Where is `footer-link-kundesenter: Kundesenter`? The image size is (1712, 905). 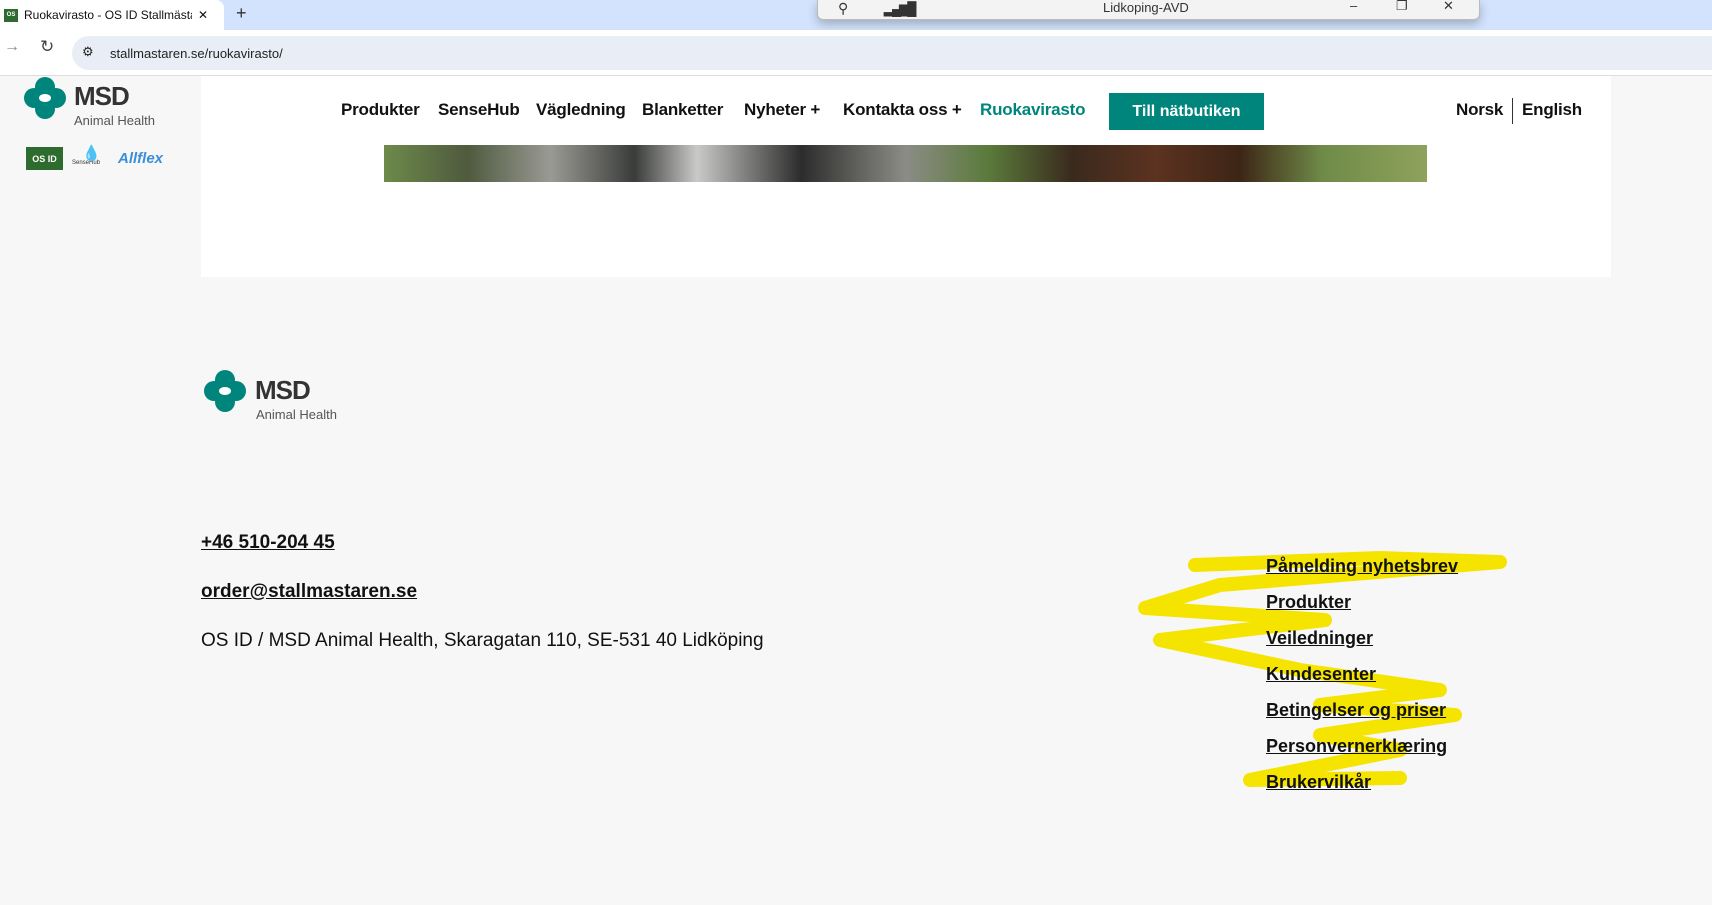
footer-link-kundesenter: Kundesenter is located at coordinates (1321, 674).